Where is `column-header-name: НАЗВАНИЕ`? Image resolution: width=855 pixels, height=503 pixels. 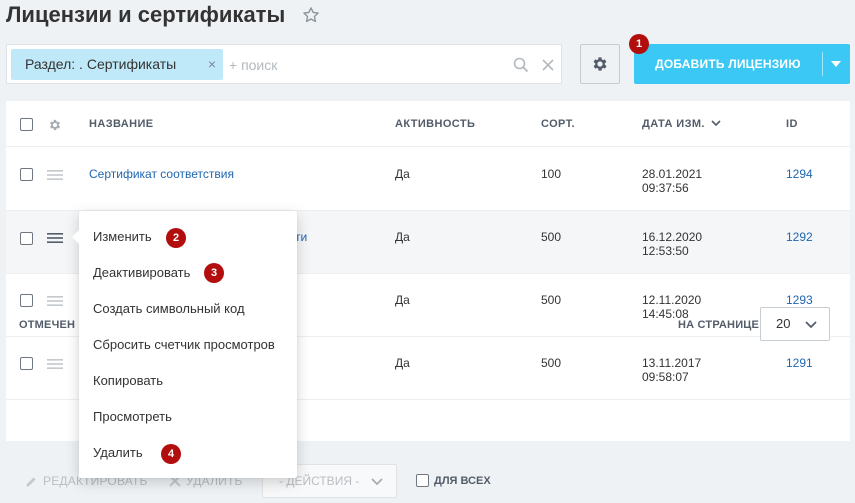 column-header-name: НАЗВАНИЕ is located at coordinates (121, 124).